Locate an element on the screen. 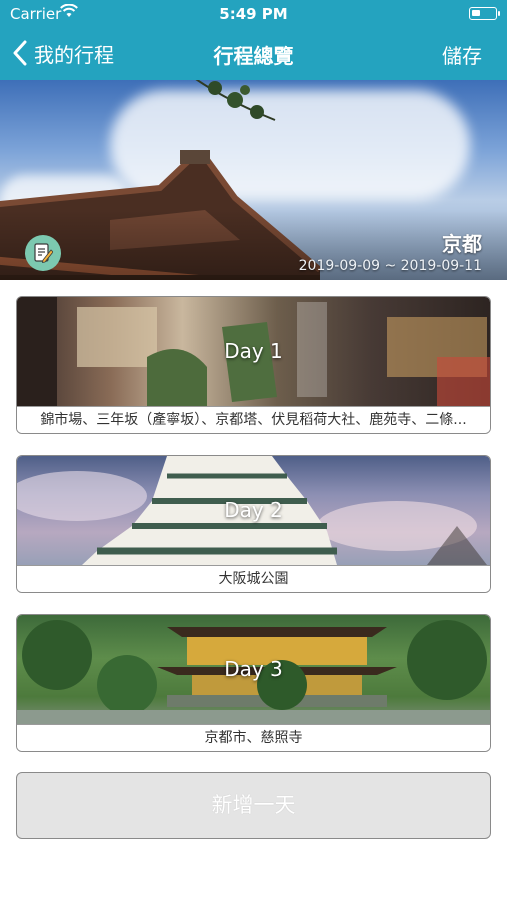 This screenshot has width=507, height=900. clock: 5:49 PM is located at coordinates (253, 14).